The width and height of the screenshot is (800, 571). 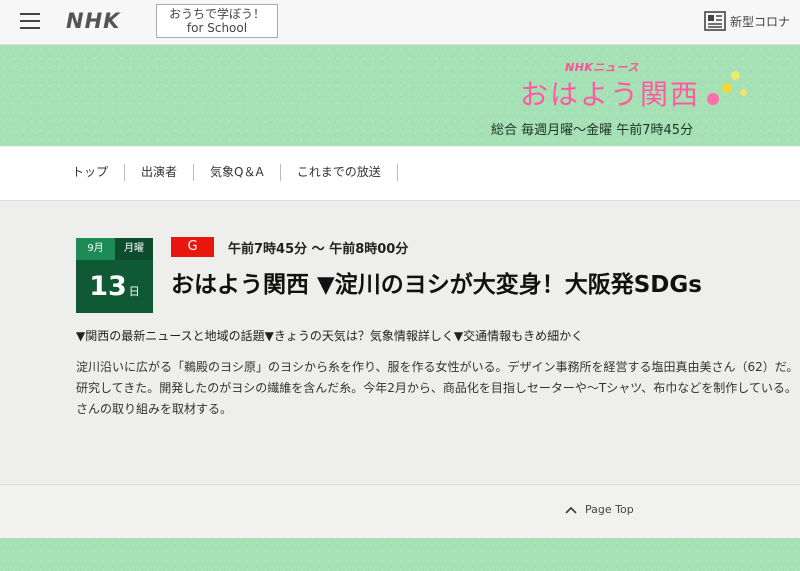 What do you see at coordinates (160, 172) in the screenshot?
I see `nav-item-cast: 出演者` at bounding box center [160, 172].